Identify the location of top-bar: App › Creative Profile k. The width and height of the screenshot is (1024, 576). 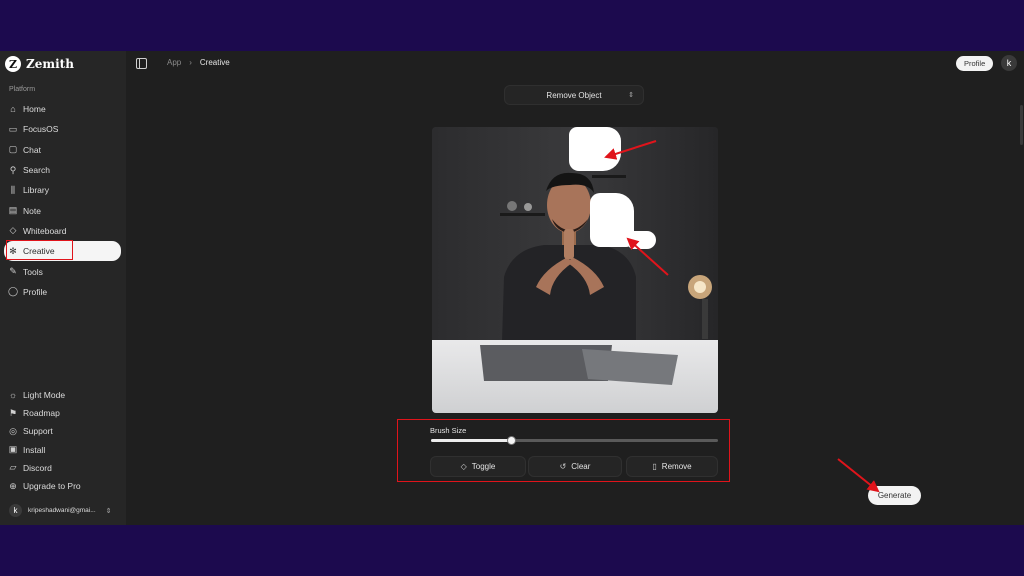
(575, 64).